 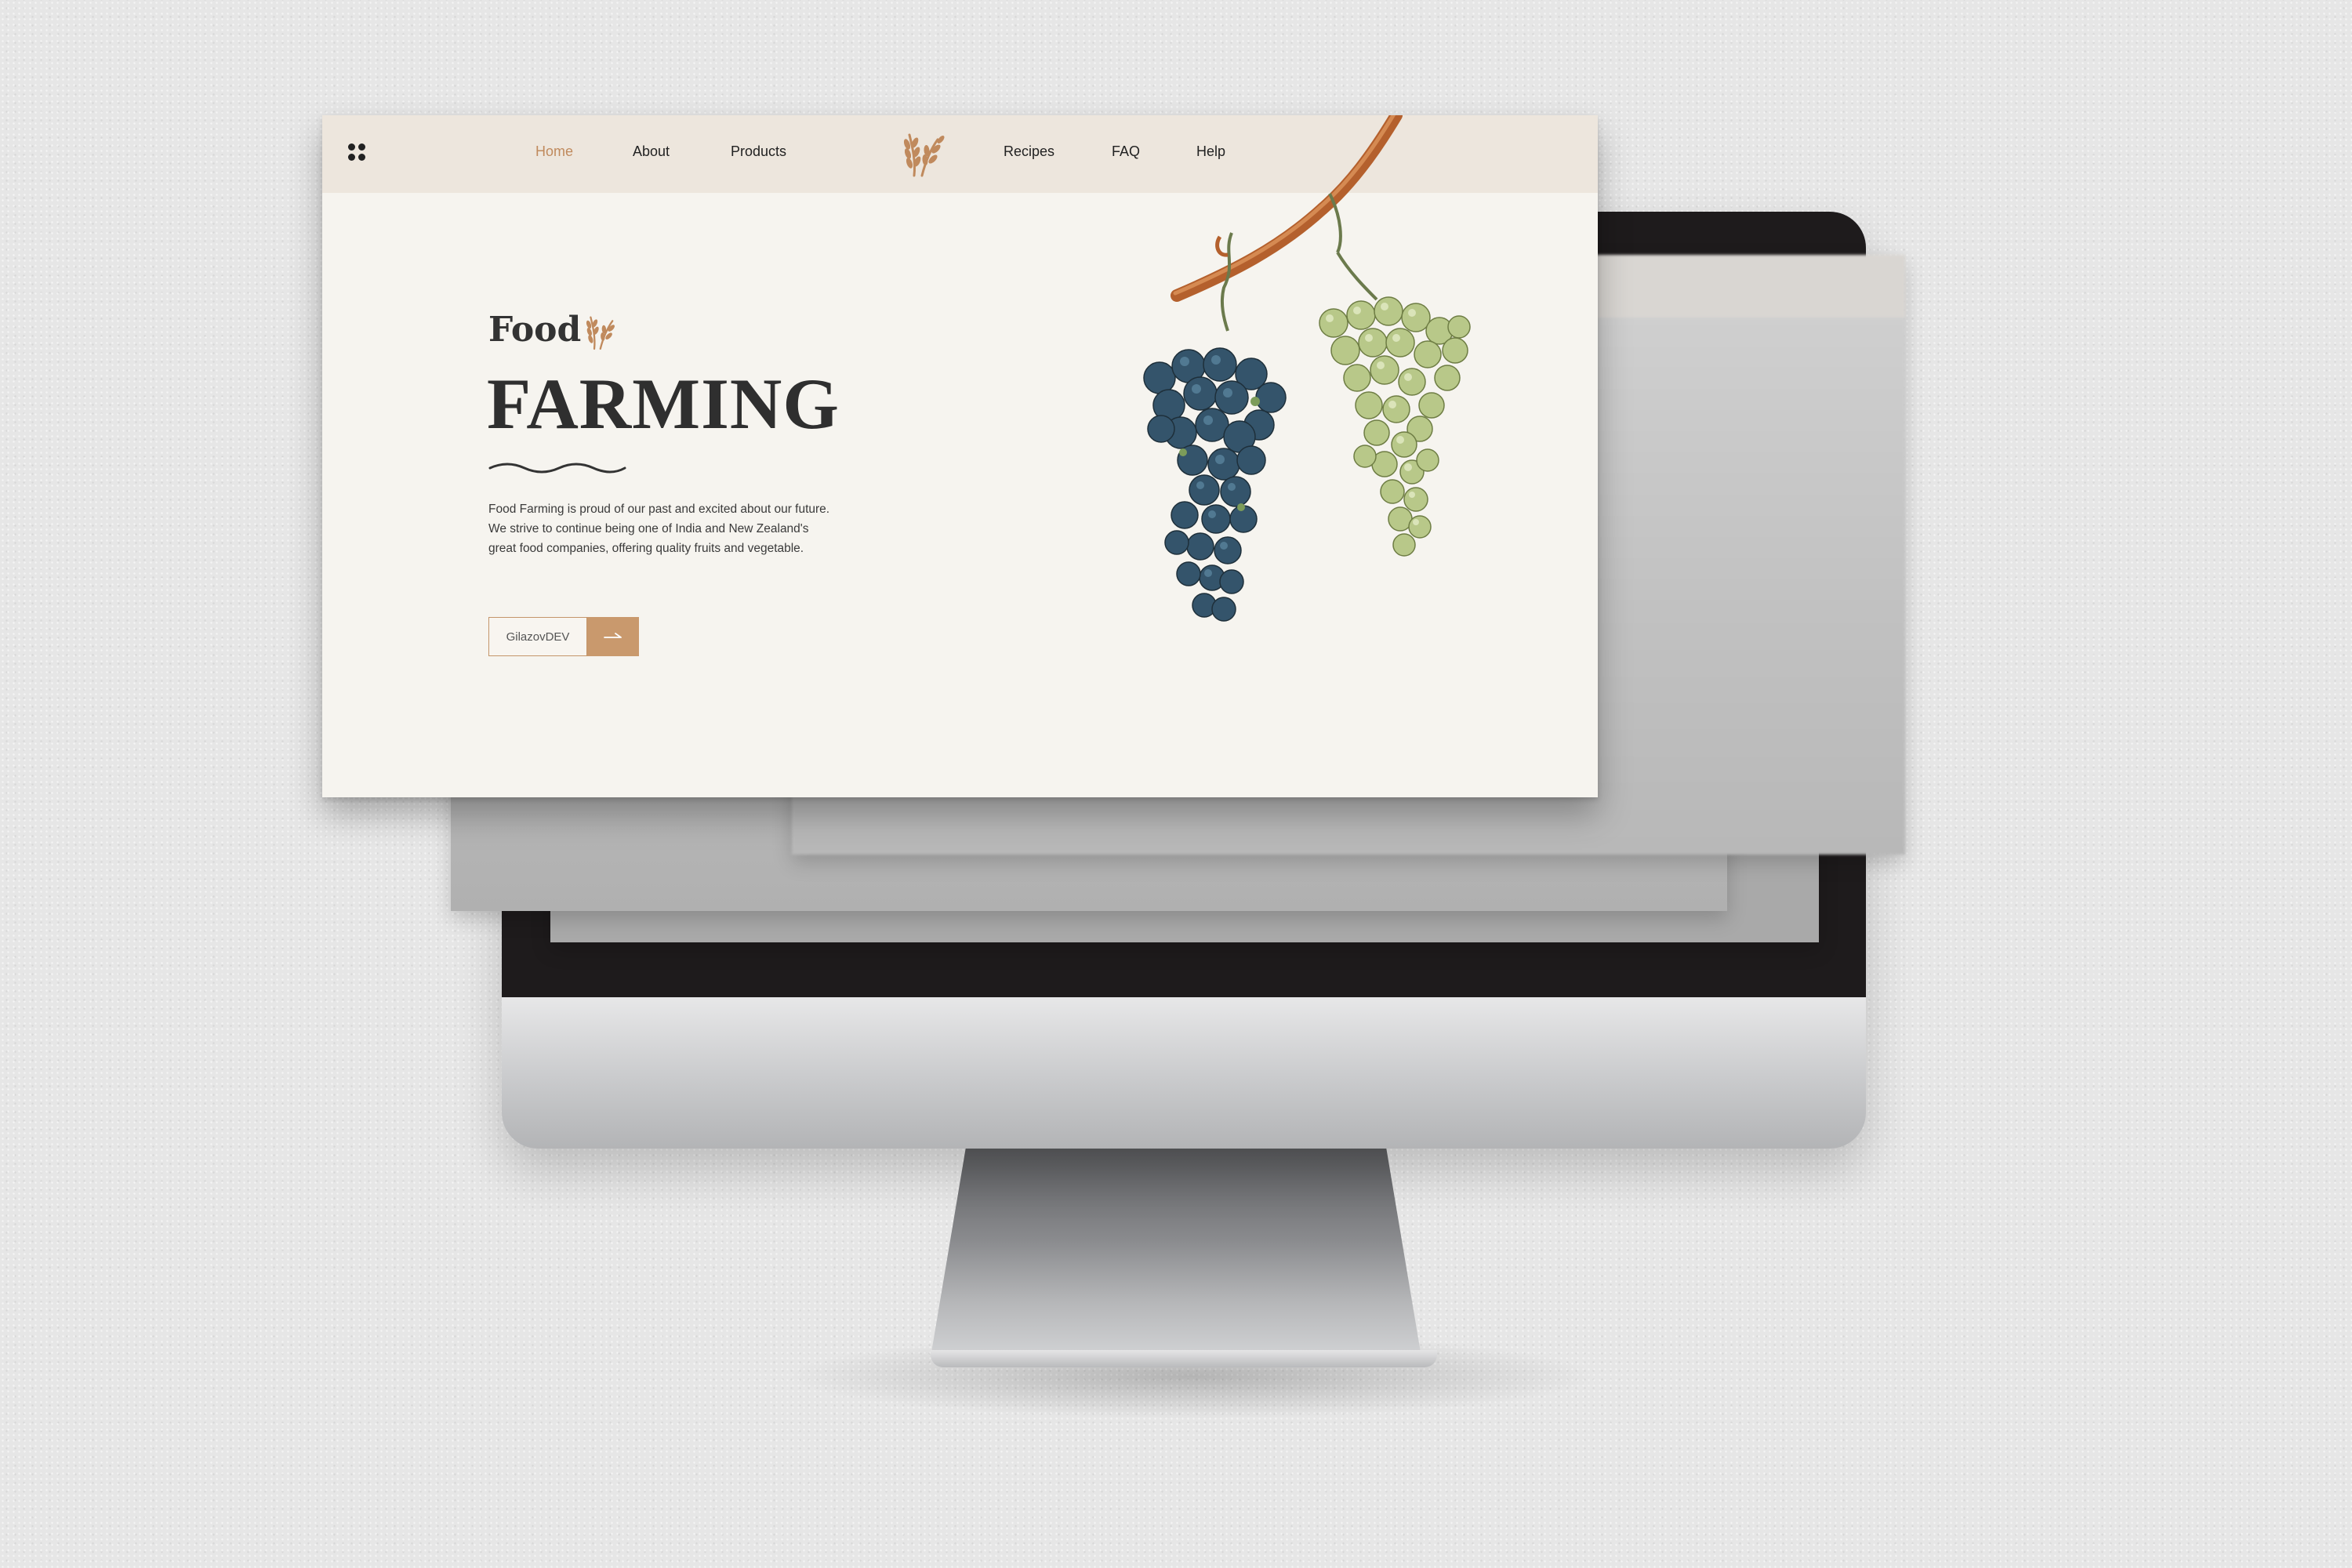 I want to click on dark-grape-bunch, so click(x=1215, y=484).